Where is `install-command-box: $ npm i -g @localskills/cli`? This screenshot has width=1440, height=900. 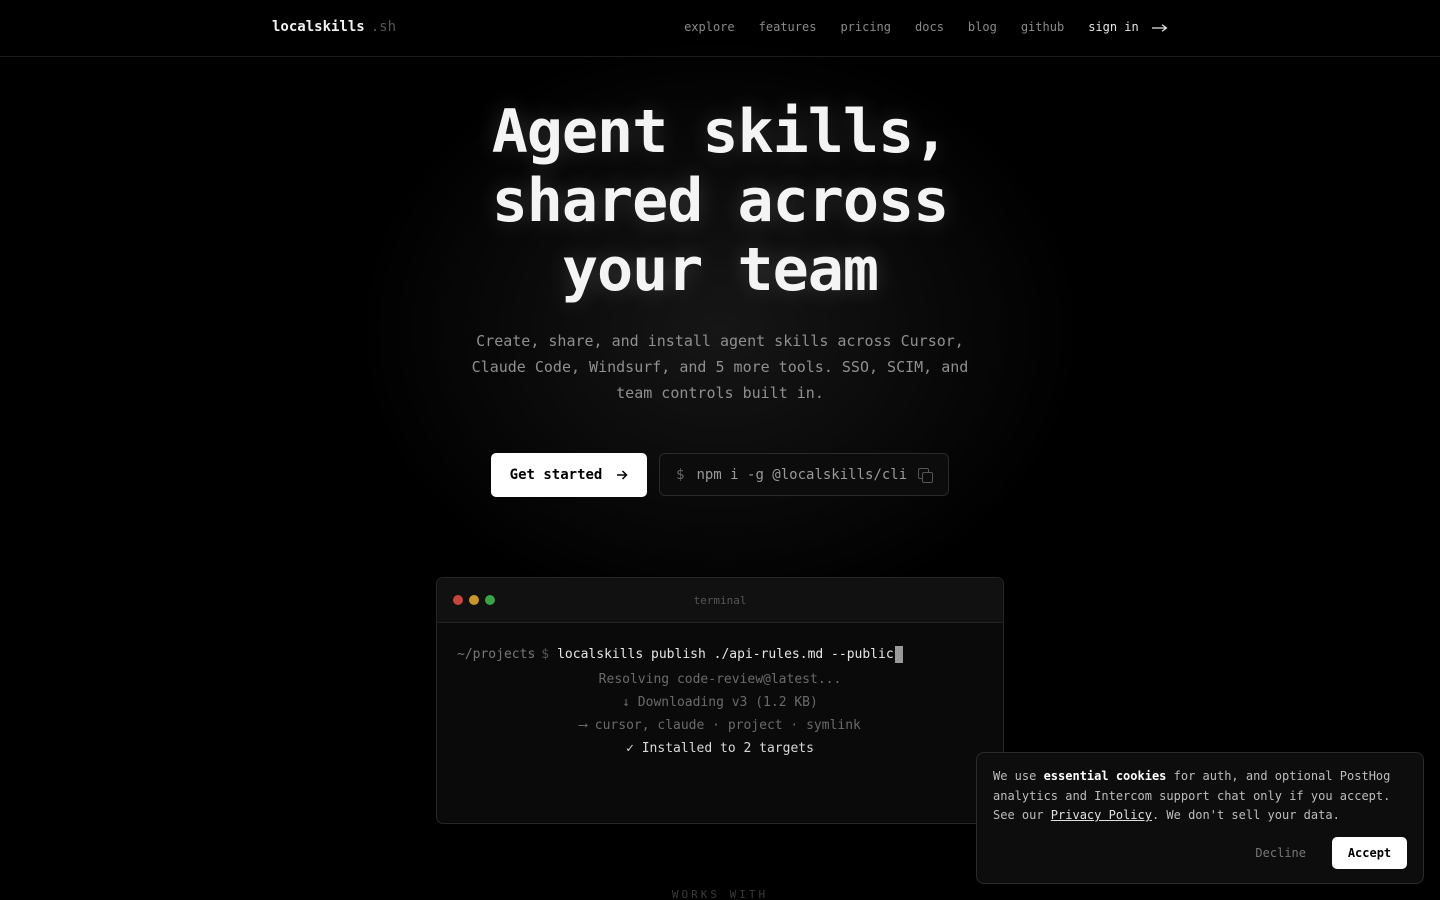
install-command-box: $ npm i -g @localskills/cli is located at coordinates (804, 474).